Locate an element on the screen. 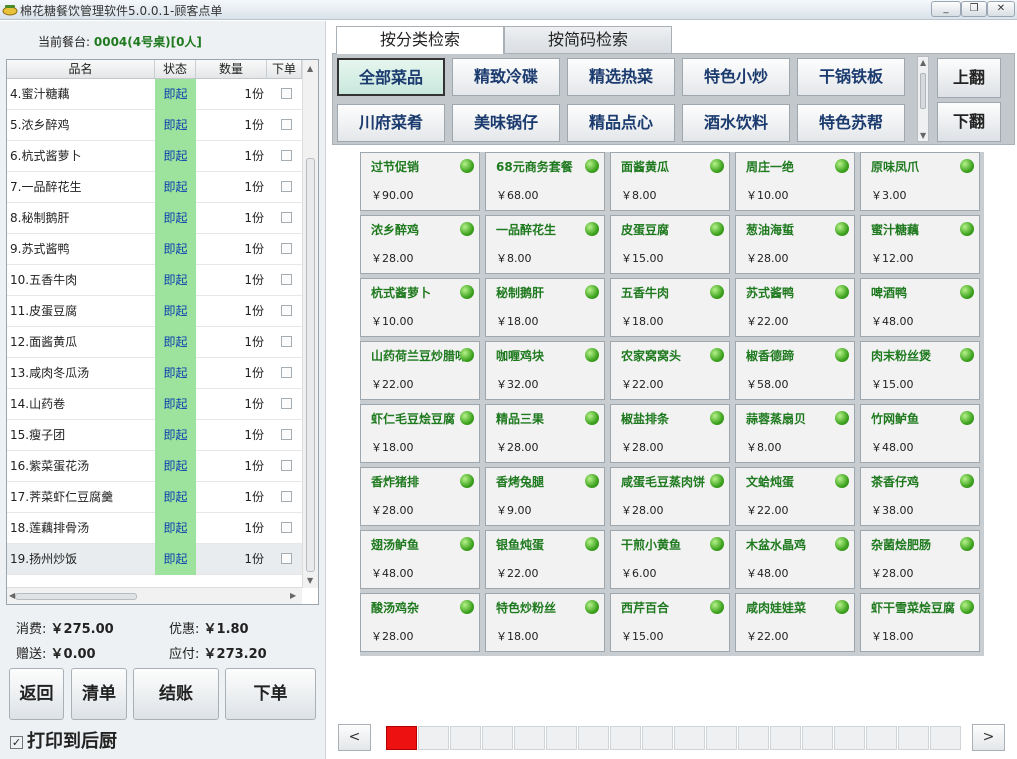 The height and width of the screenshot is (759, 1017). dish-tile: 苏式酱鸭 ￥22.00 is located at coordinates (795, 307).